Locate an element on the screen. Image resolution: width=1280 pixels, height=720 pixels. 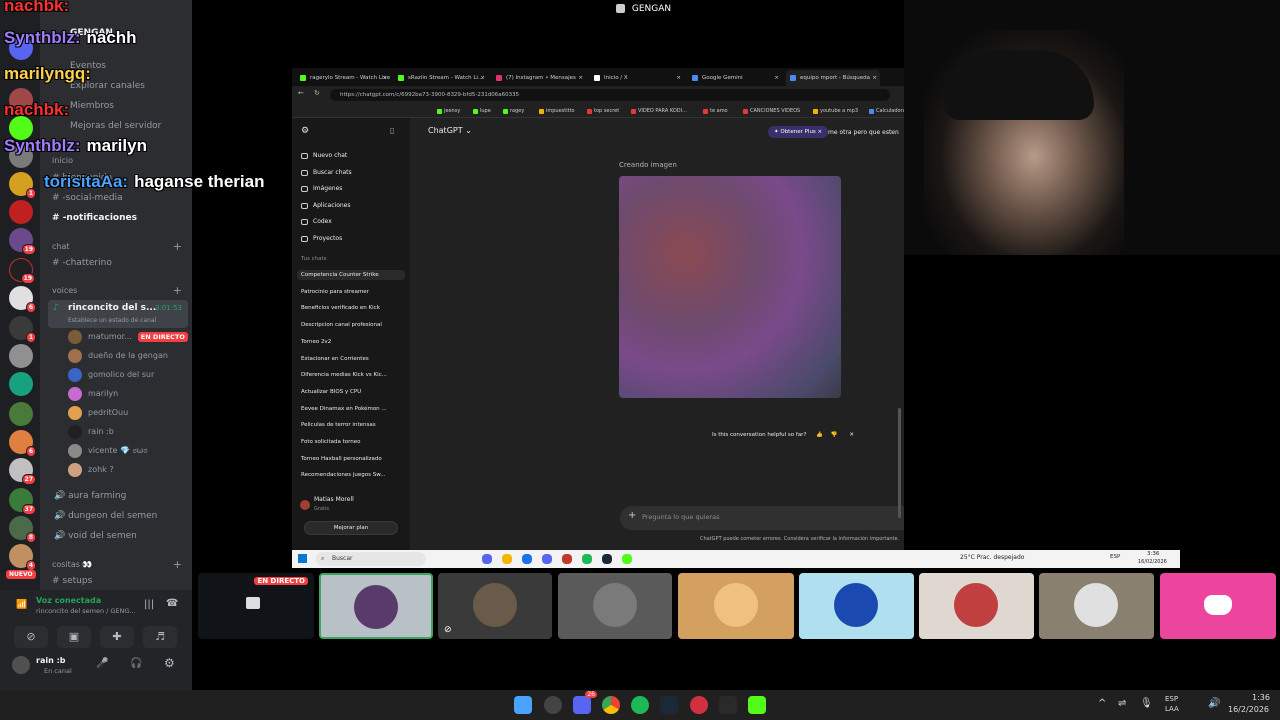
noise-suppression-icon: ||| is located at coordinates (149, 604).